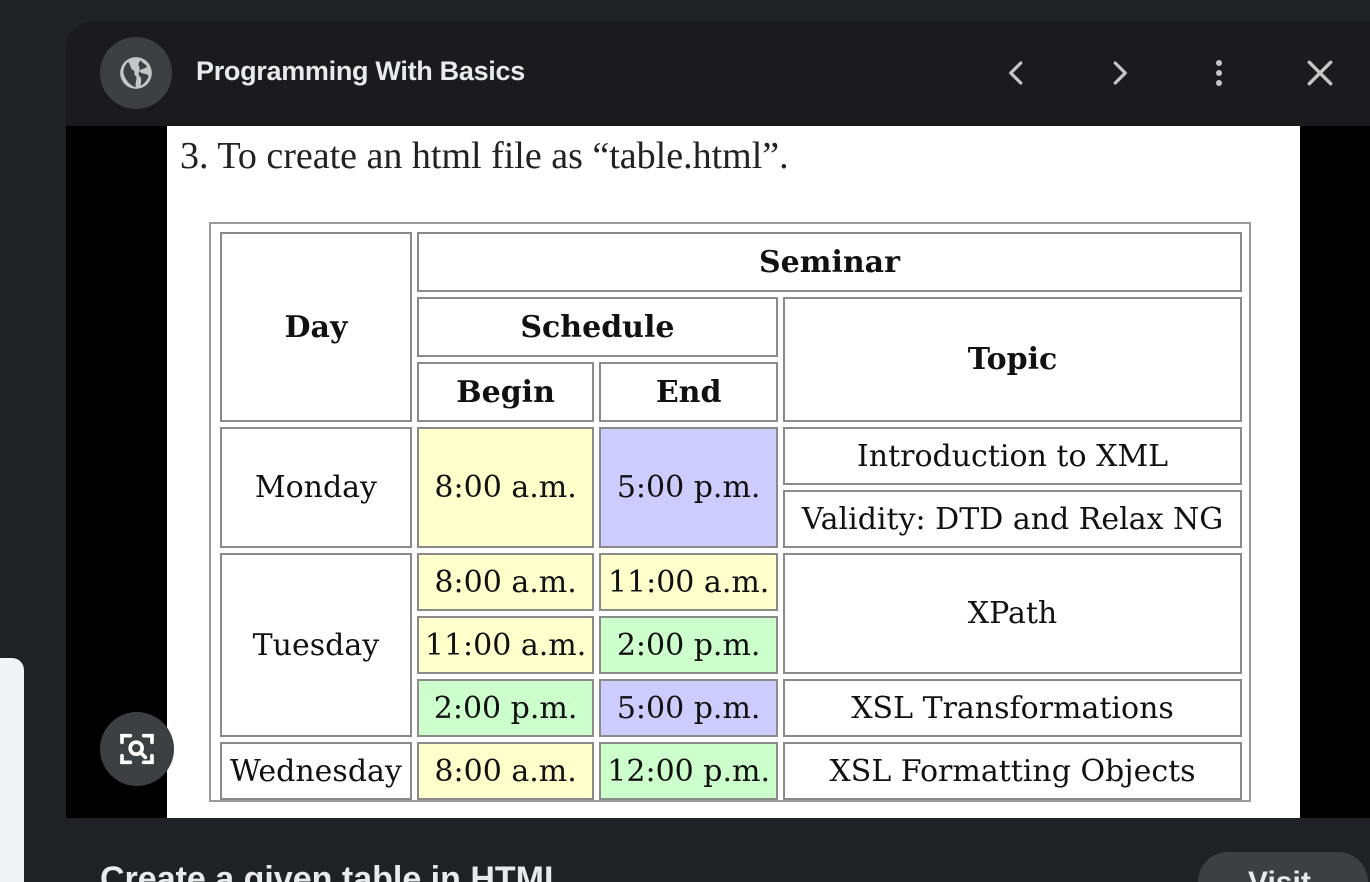  I want to click on close-button, so click(1320, 73).